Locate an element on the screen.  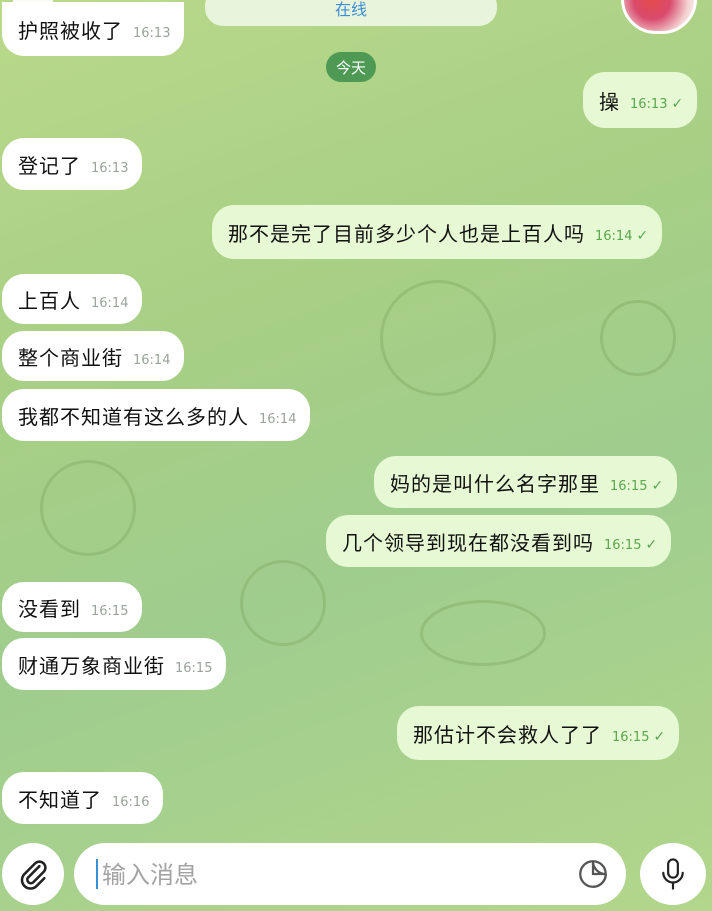
attach-button is located at coordinates (33, 874).